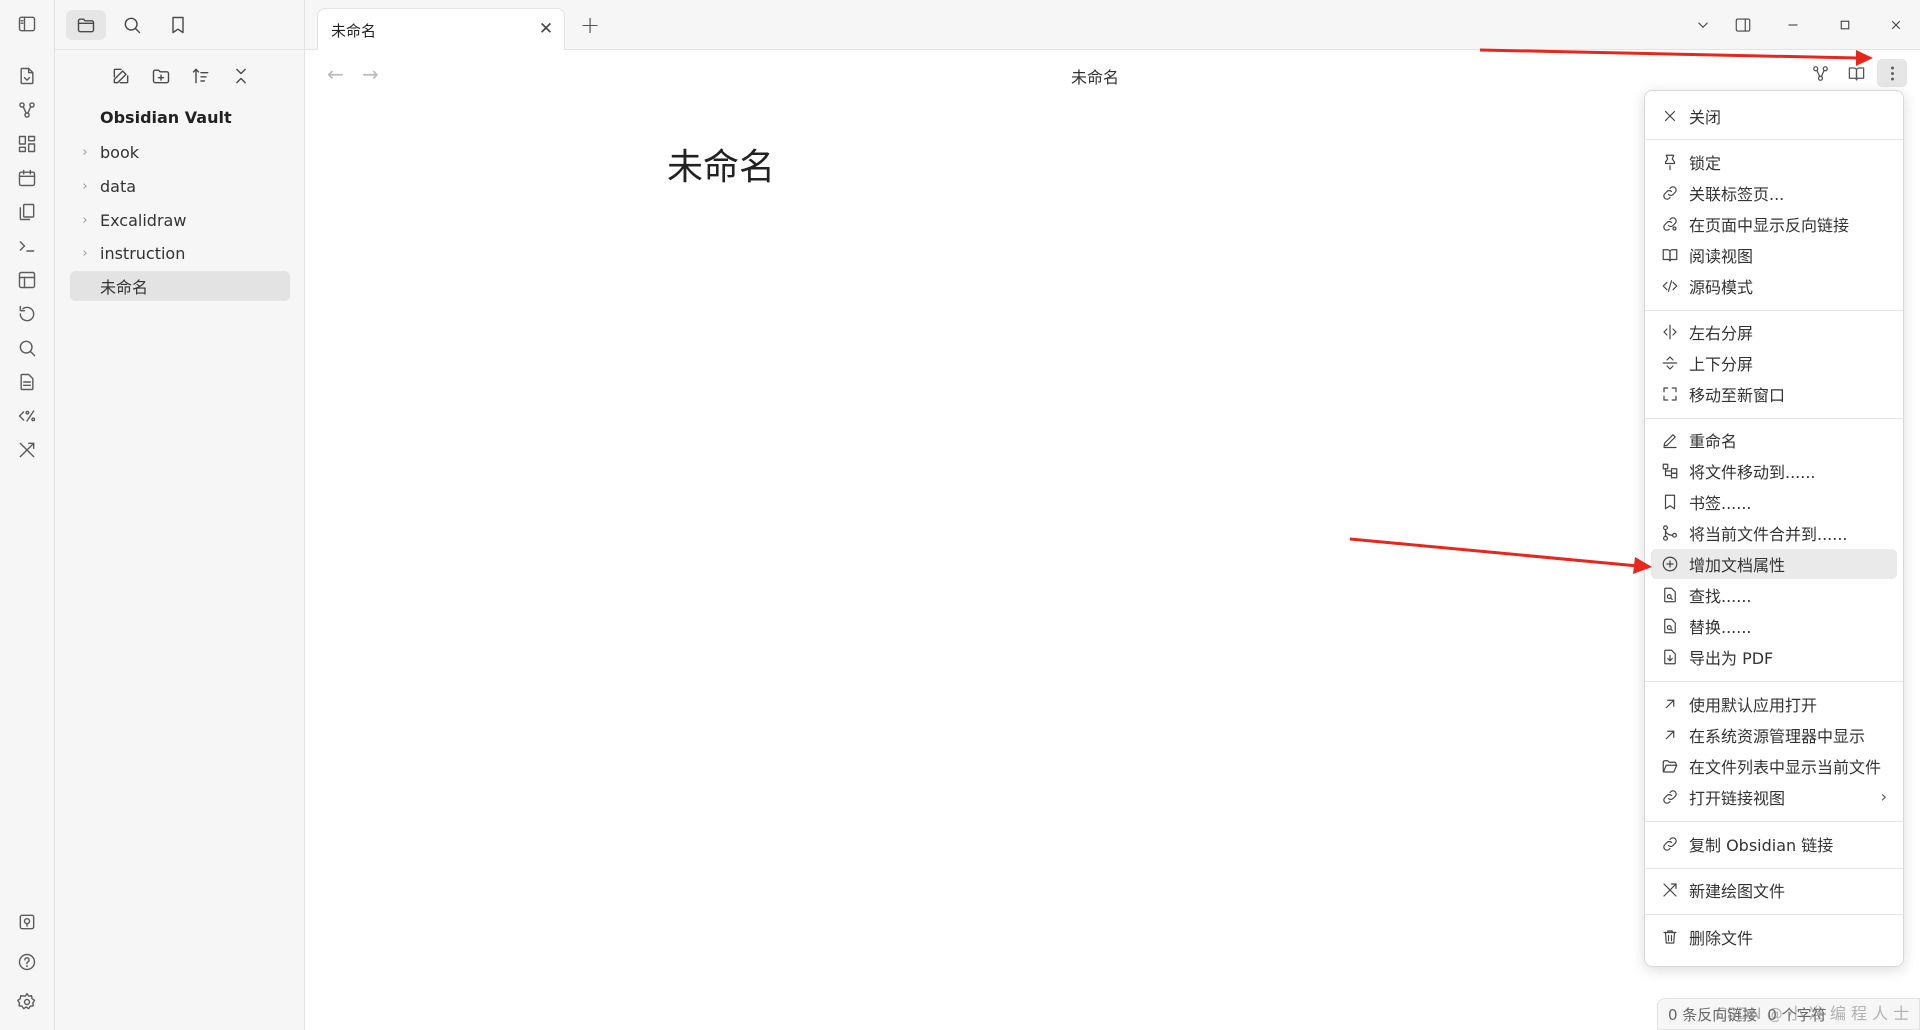  What do you see at coordinates (27, 314) in the screenshot?
I see `history-icon` at bounding box center [27, 314].